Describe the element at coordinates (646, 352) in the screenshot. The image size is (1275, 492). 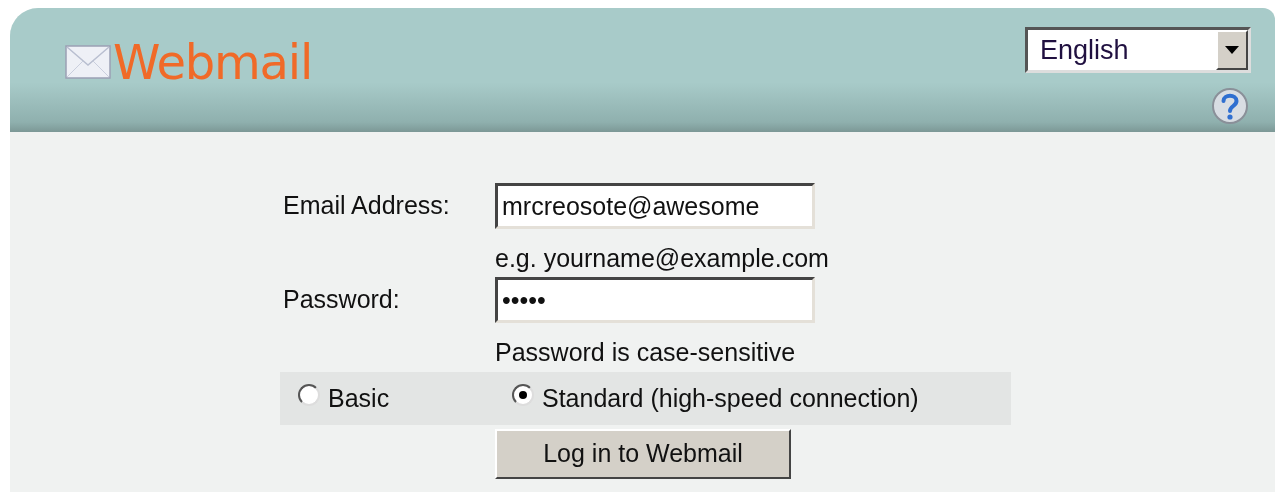
I see `password-hint: Password is case-sensitive` at that location.